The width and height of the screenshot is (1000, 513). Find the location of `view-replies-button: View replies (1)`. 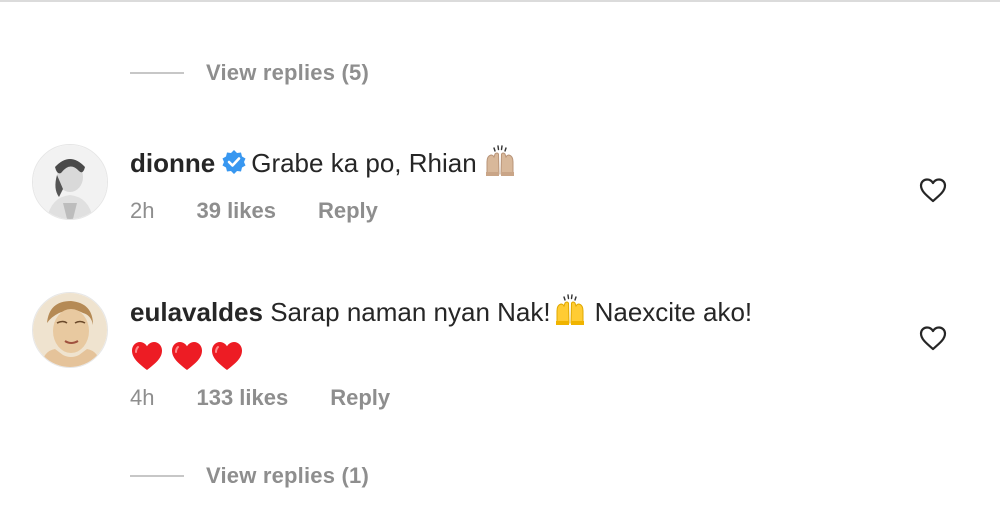

view-replies-button: View replies (1) is located at coordinates (249, 476).